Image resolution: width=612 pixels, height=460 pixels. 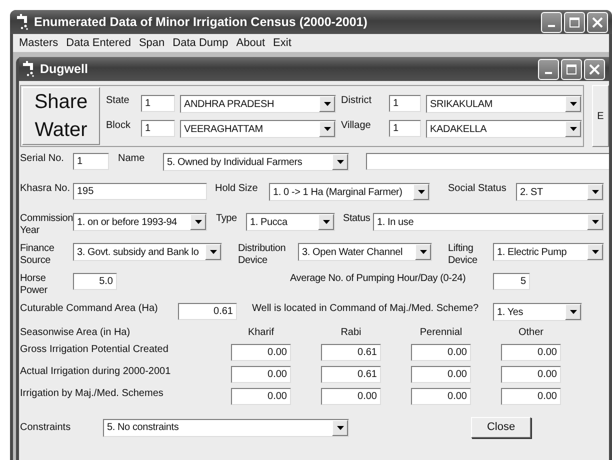 I want to click on window-title: Dugwell, so click(x=64, y=69).